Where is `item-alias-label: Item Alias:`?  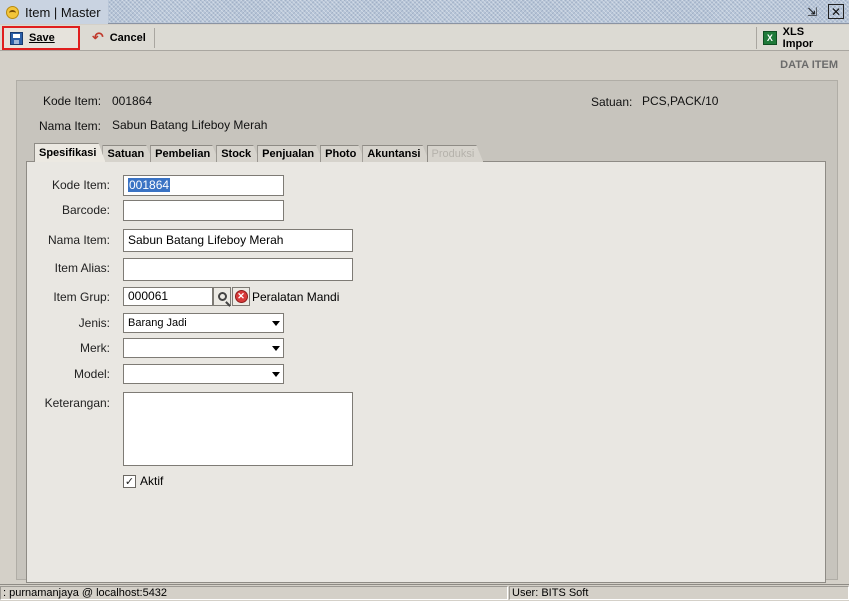
item-alias-label: Item Alias: is located at coordinates (82, 268).